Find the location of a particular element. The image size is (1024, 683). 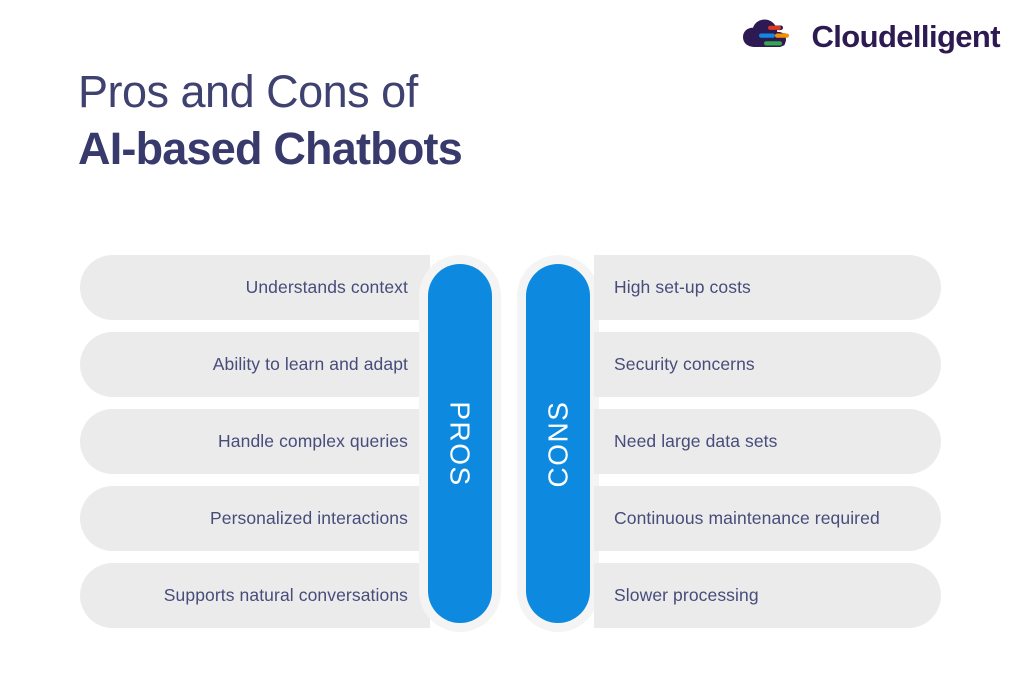

list-item: Security concerns is located at coordinates (767, 364).